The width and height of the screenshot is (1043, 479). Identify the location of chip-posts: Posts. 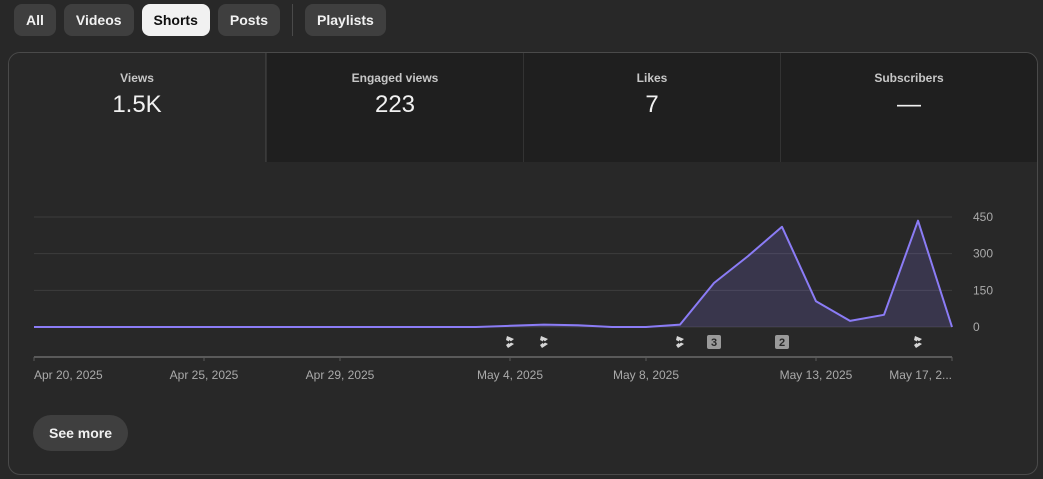
(249, 20).